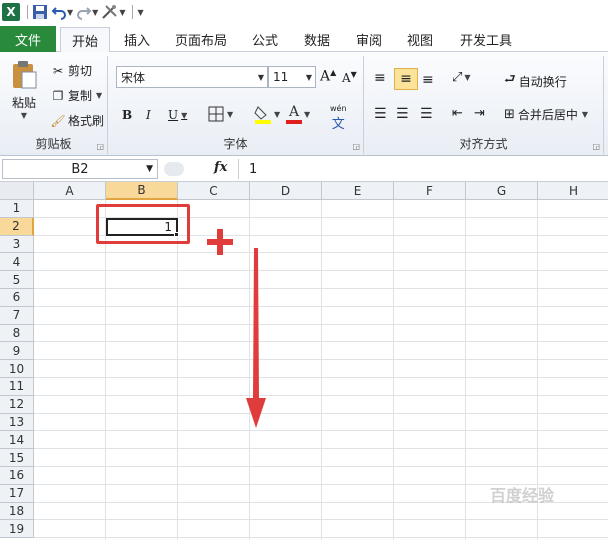 The width and height of the screenshot is (608, 540). I want to click on alignment-launcher-icon: ◲, so click(596, 146).